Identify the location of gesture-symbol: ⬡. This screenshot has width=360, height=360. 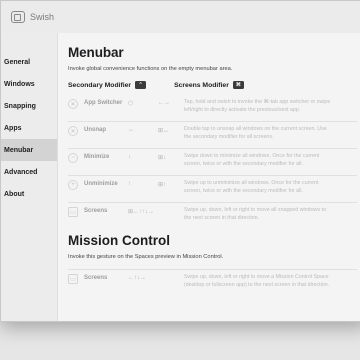
(131, 104).